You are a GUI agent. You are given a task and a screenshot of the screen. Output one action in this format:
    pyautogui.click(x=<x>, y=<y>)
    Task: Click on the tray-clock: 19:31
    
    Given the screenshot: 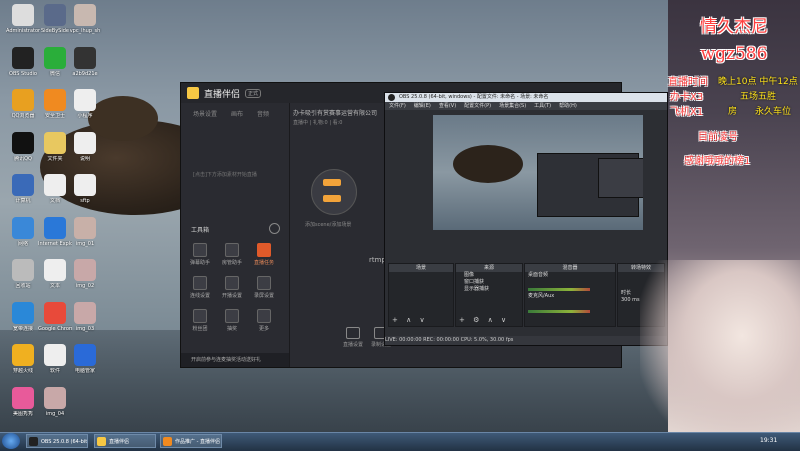 What is the action you would take?
    pyautogui.click(x=768, y=440)
    